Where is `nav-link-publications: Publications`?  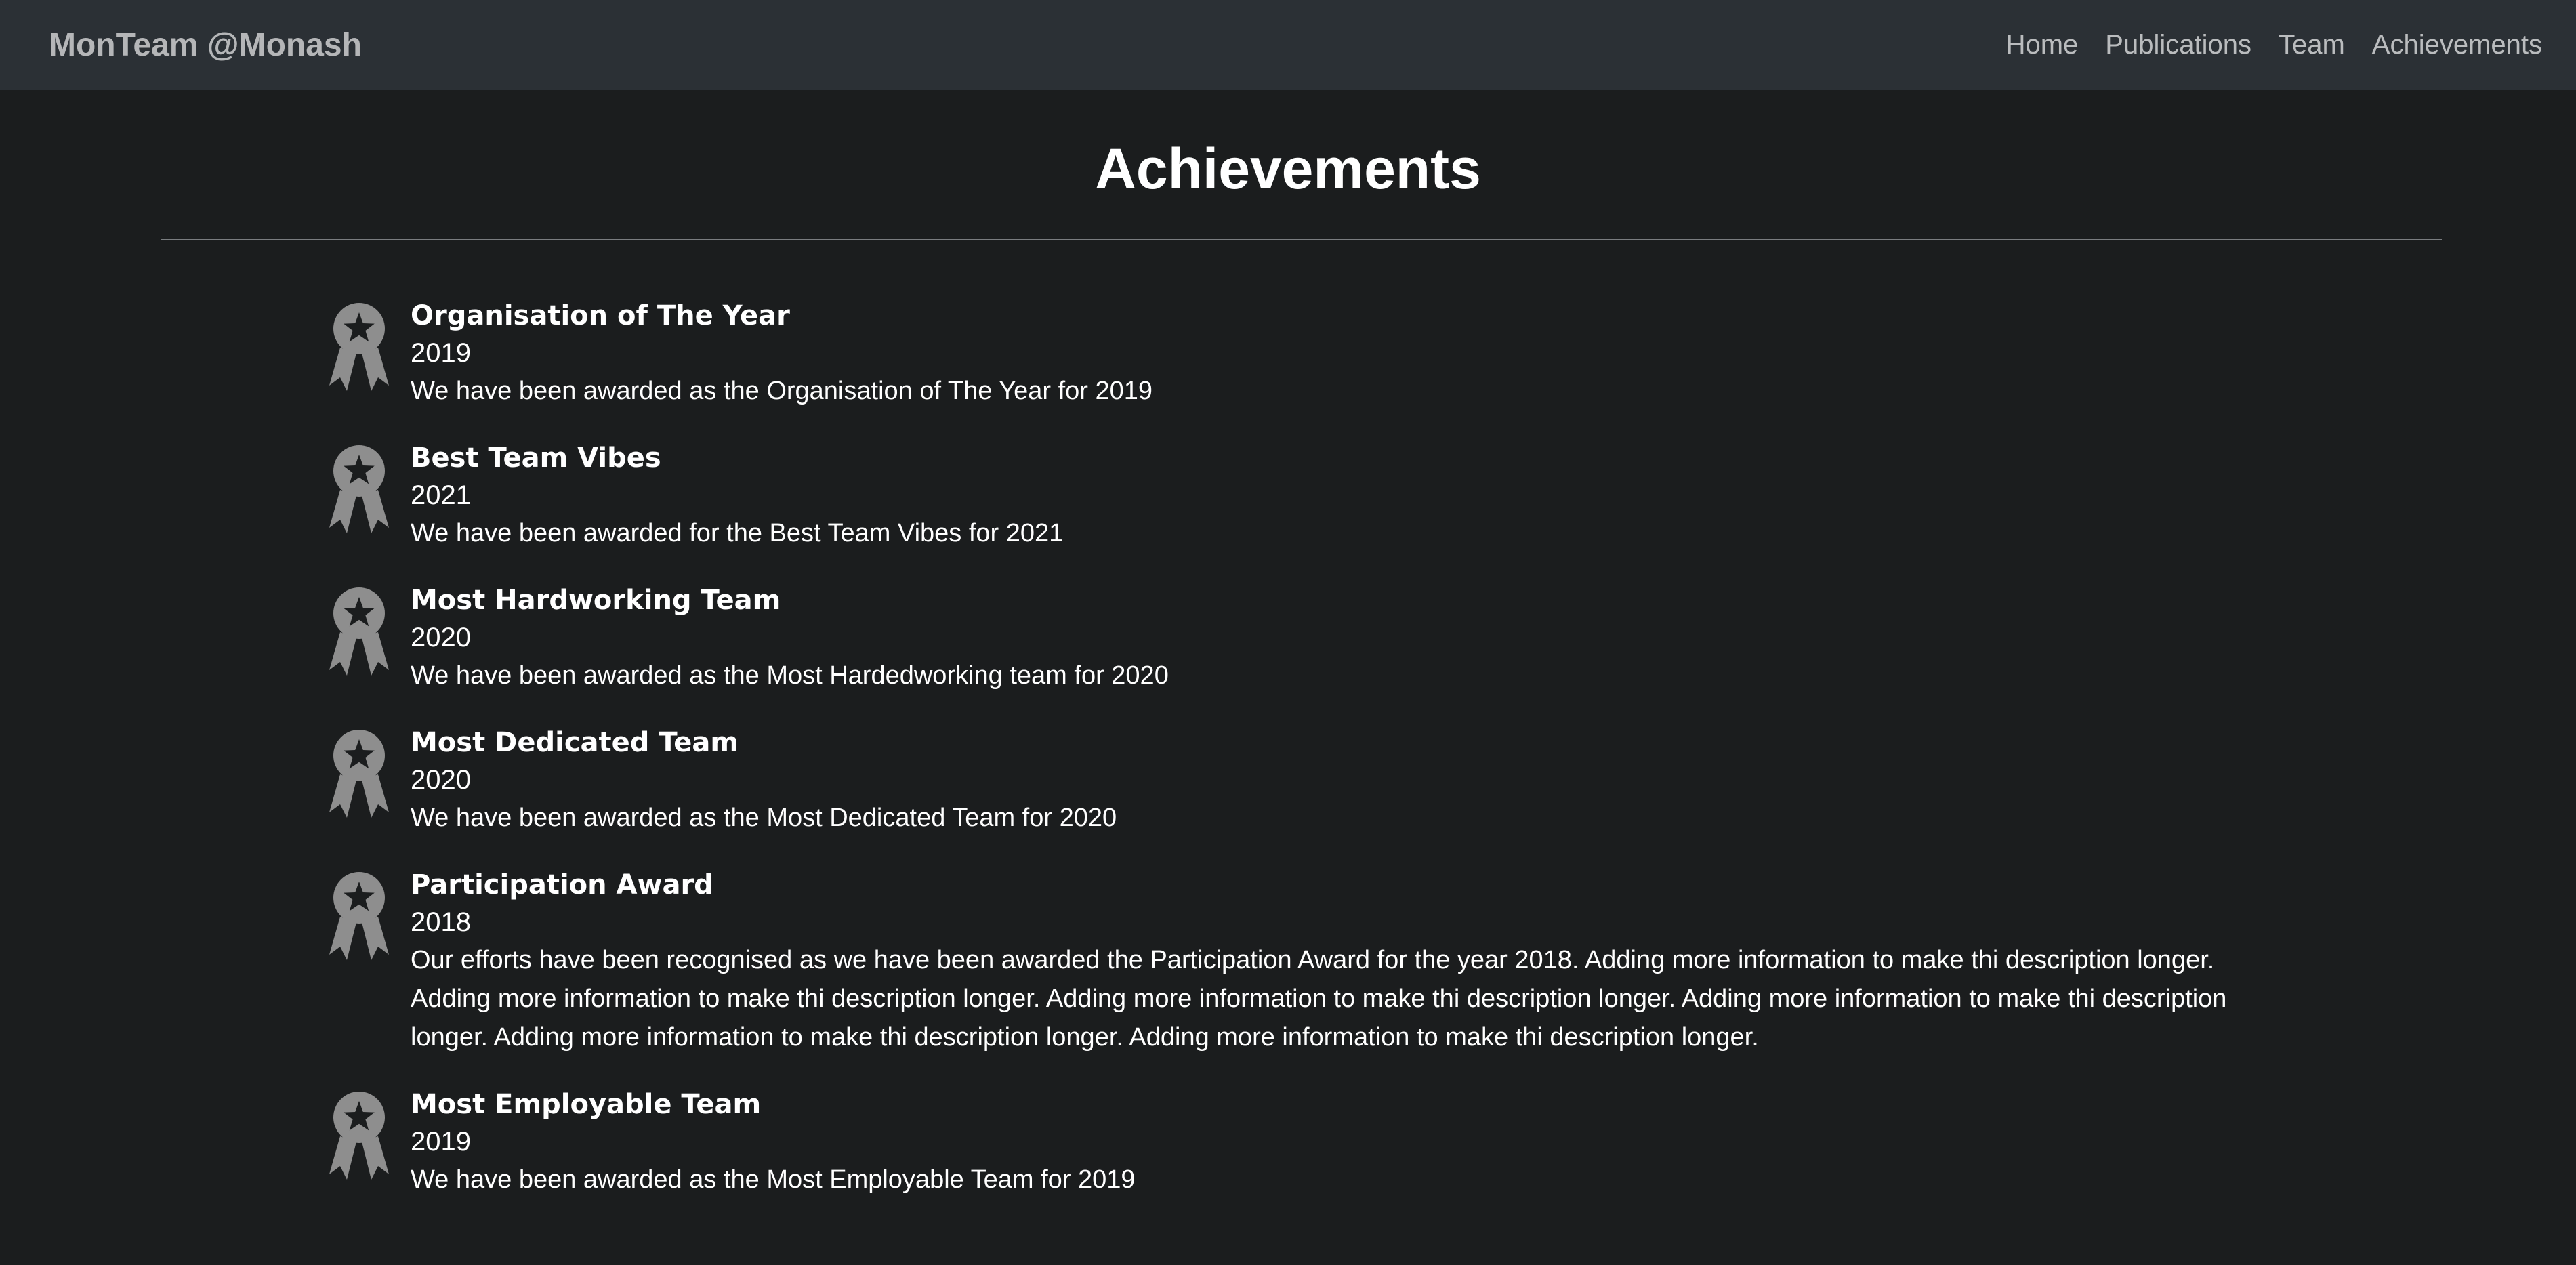
nav-link-publications: Publications is located at coordinates (2178, 45).